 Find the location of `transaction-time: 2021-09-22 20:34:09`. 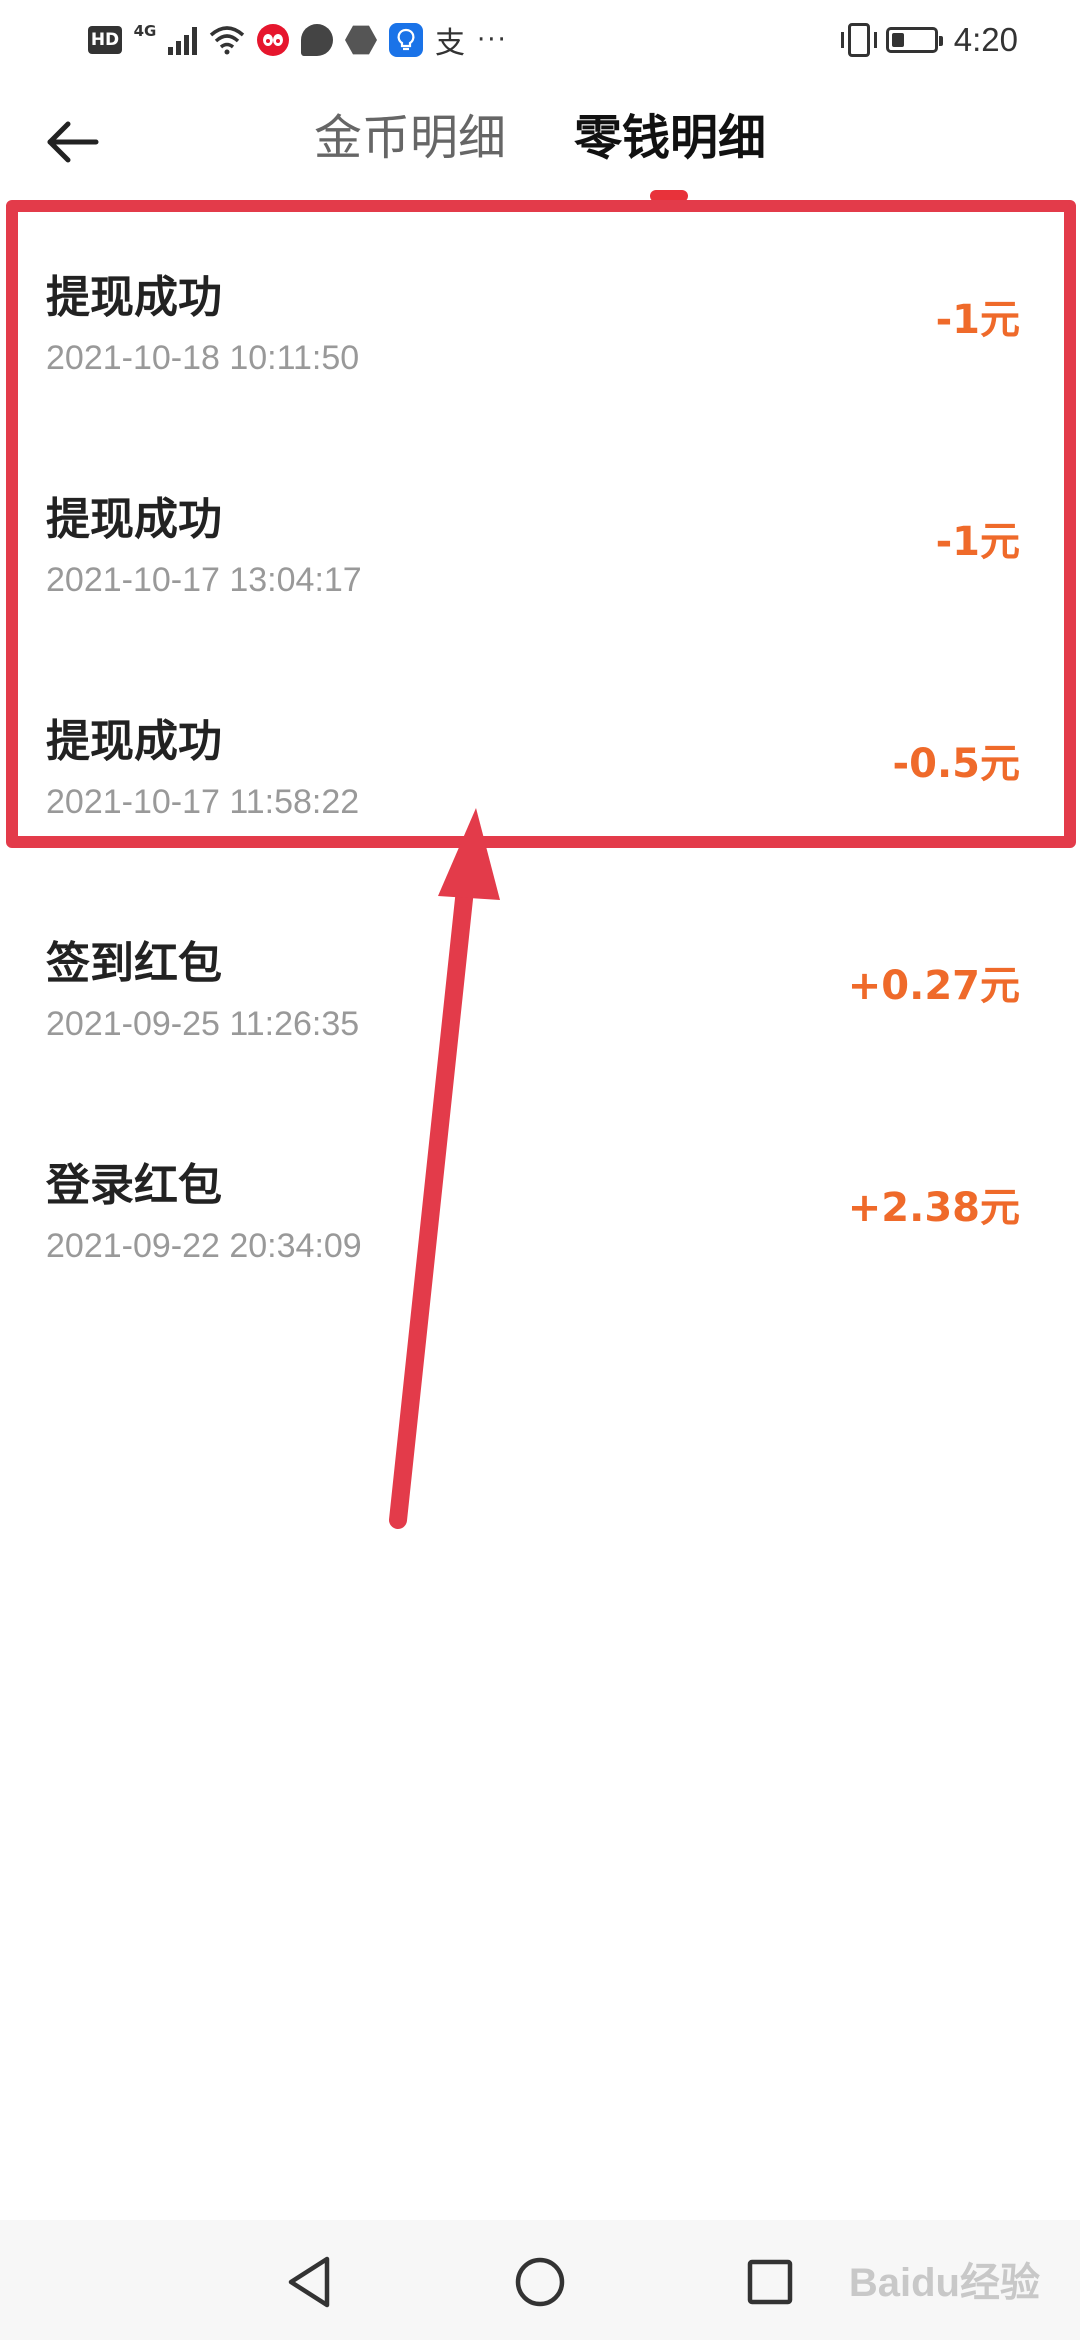

transaction-time: 2021-09-22 20:34:09 is located at coordinates (204, 1246).